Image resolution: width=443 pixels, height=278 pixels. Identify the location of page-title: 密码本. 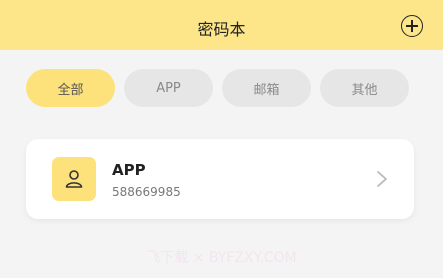
(221, 29).